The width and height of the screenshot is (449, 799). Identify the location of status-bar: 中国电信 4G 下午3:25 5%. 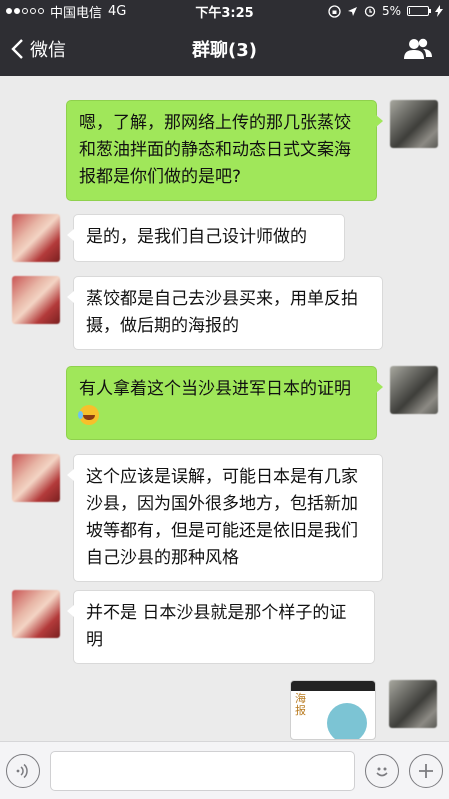
(224, 11).